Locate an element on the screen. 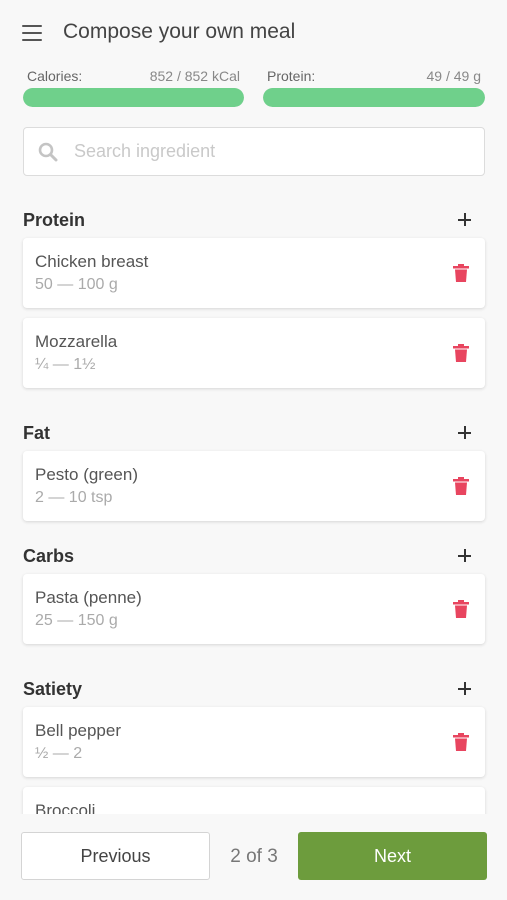 The width and height of the screenshot is (507, 900). search-input is located at coordinates (264, 151).